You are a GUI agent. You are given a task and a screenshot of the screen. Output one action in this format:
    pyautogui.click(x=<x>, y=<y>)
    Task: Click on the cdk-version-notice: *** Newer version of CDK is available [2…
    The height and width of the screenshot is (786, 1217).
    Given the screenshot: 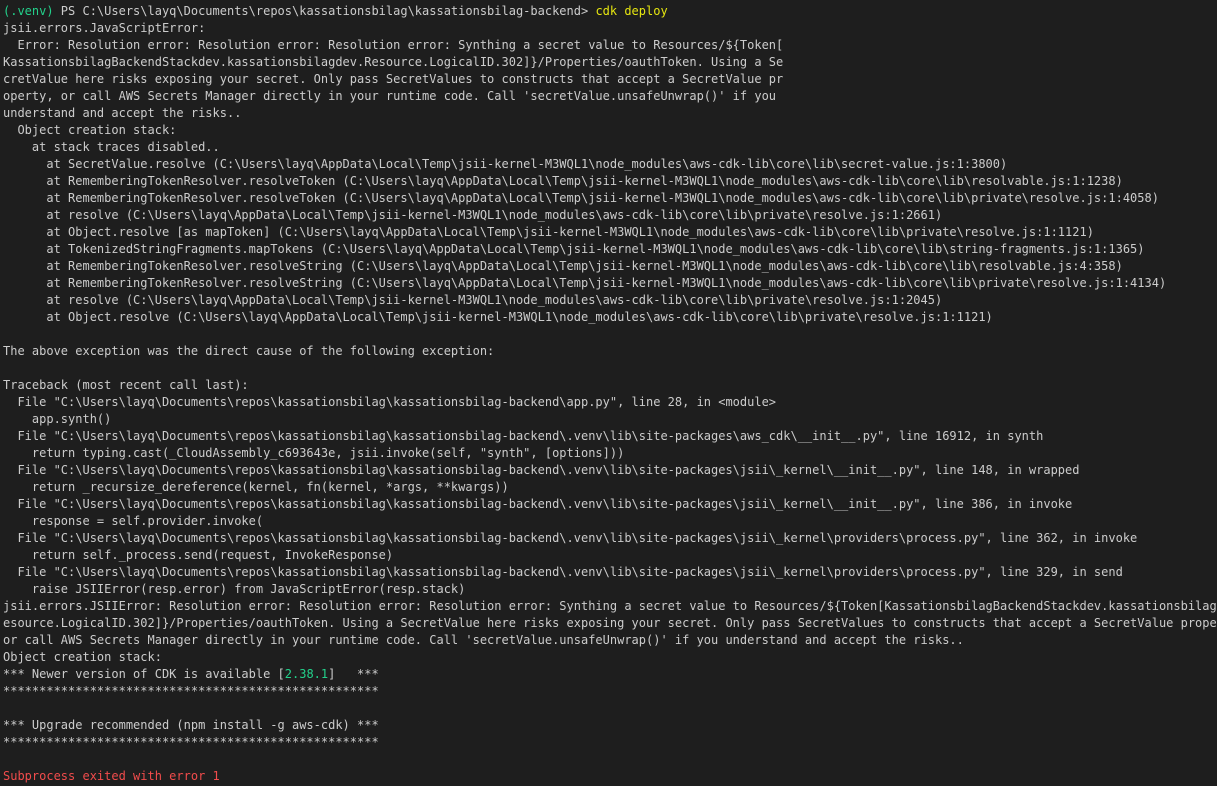 What is the action you would take?
    pyautogui.click(x=610, y=674)
    